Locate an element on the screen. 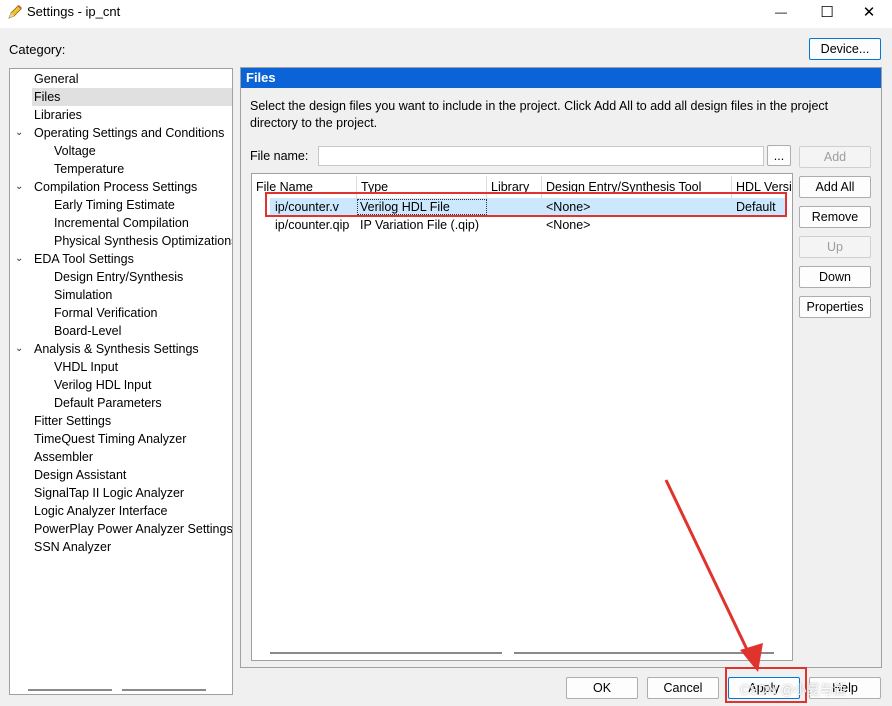  tree-item: ⌄ Operating Settings and Conditions is located at coordinates (121, 133).